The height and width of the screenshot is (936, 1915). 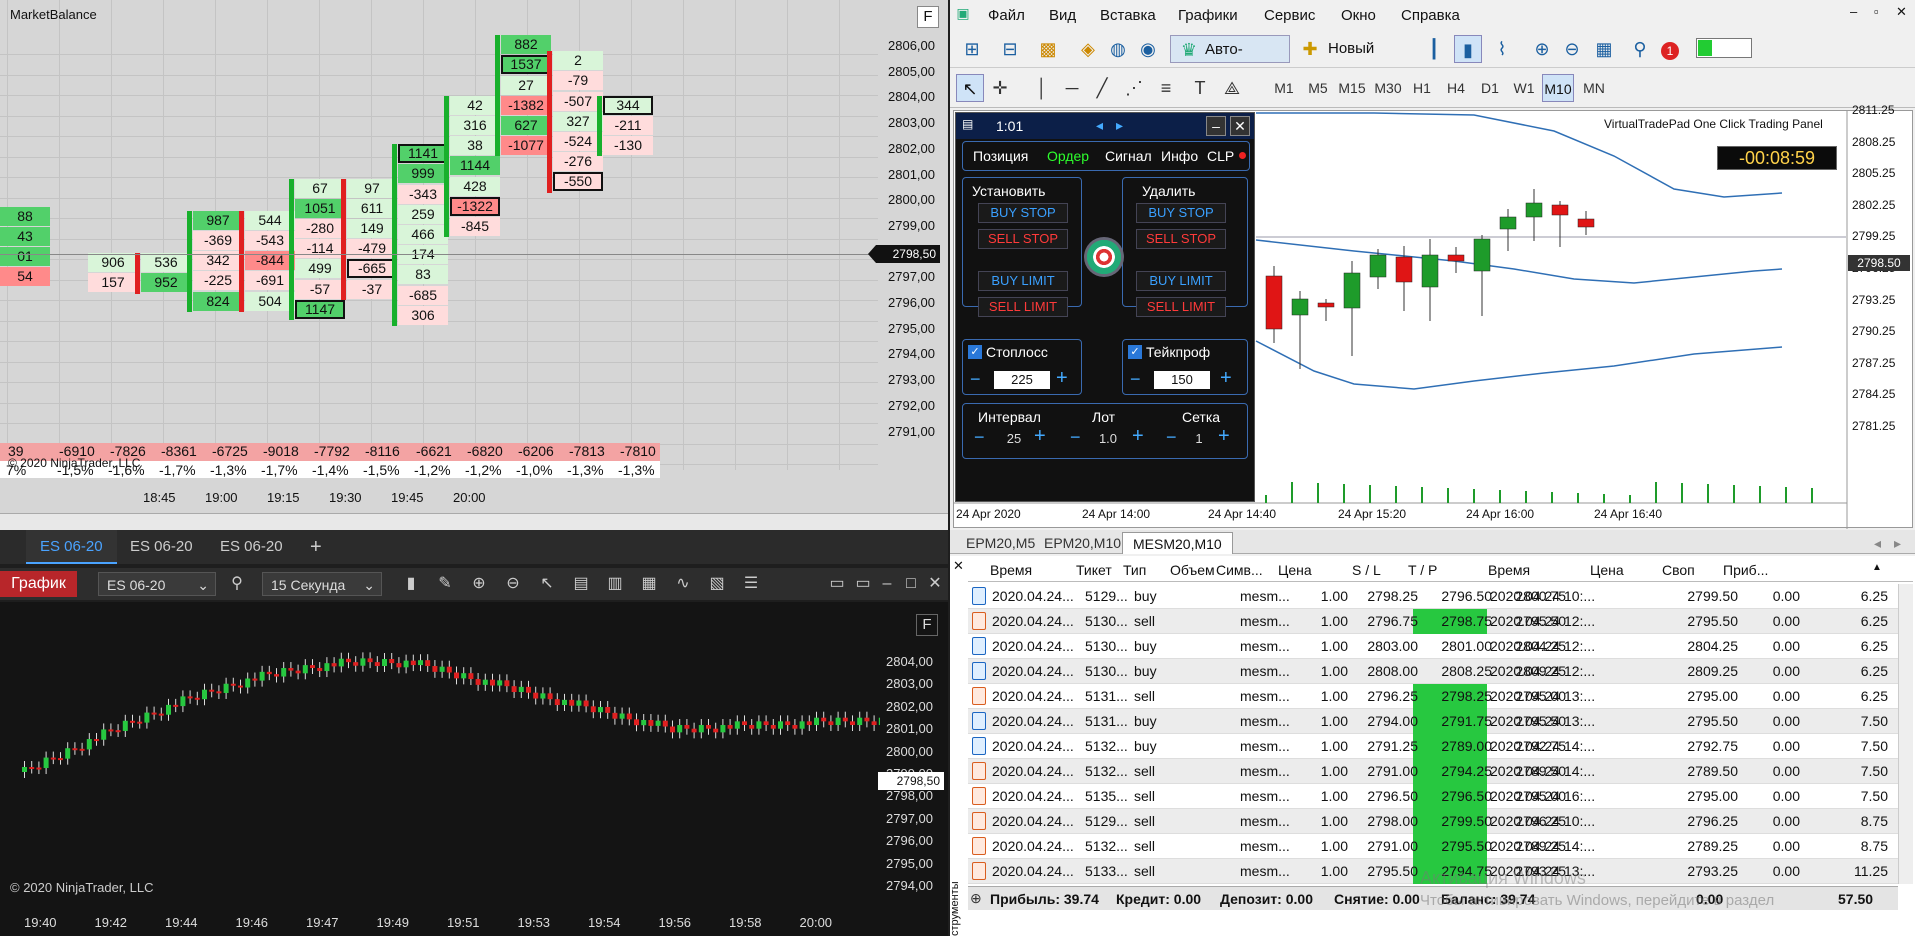 I want to click on tab-epm20-m10: EPM20,M10, so click(x=1082, y=543).